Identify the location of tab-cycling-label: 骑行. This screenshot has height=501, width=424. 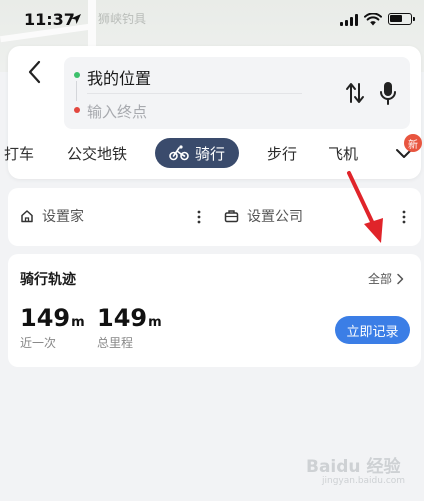
(209, 153).